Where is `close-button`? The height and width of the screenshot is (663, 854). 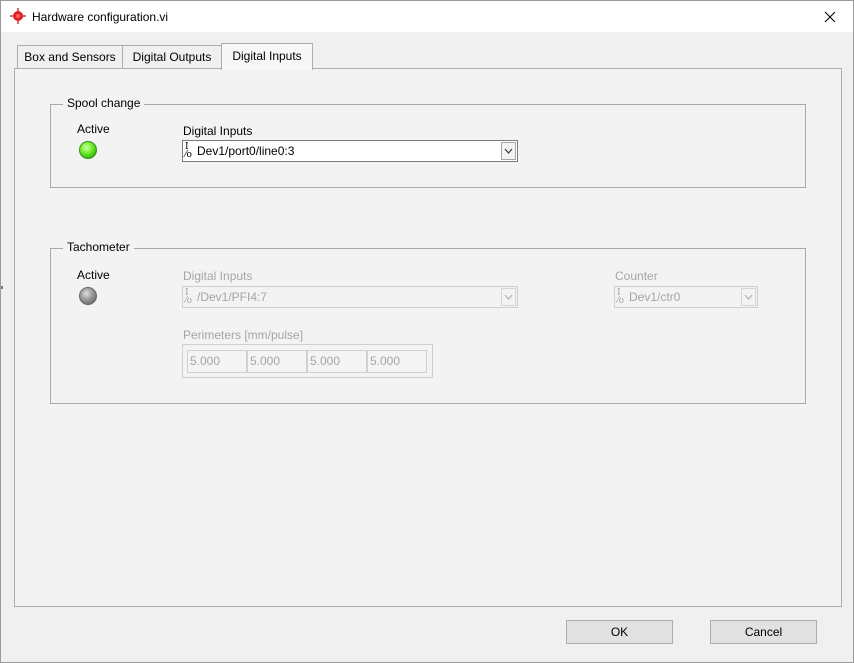
close-button is located at coordinates (830, 16).